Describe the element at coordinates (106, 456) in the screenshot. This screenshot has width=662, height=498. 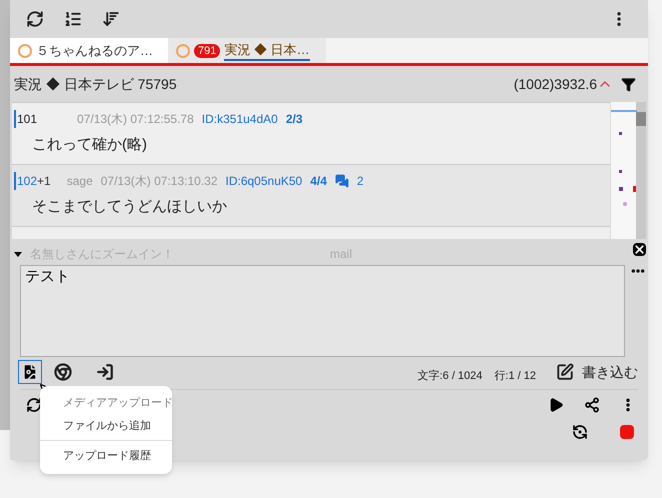
I see `menu-item: アップロード履歴` at that location.